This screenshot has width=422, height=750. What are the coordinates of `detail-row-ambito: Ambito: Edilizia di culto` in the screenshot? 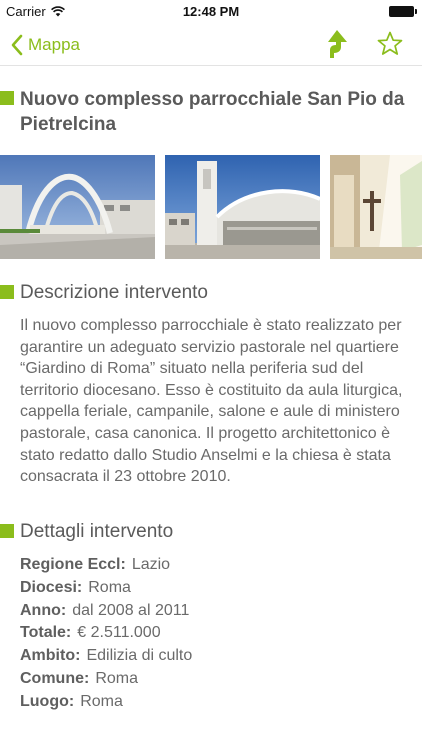 It's located at (106, 656).